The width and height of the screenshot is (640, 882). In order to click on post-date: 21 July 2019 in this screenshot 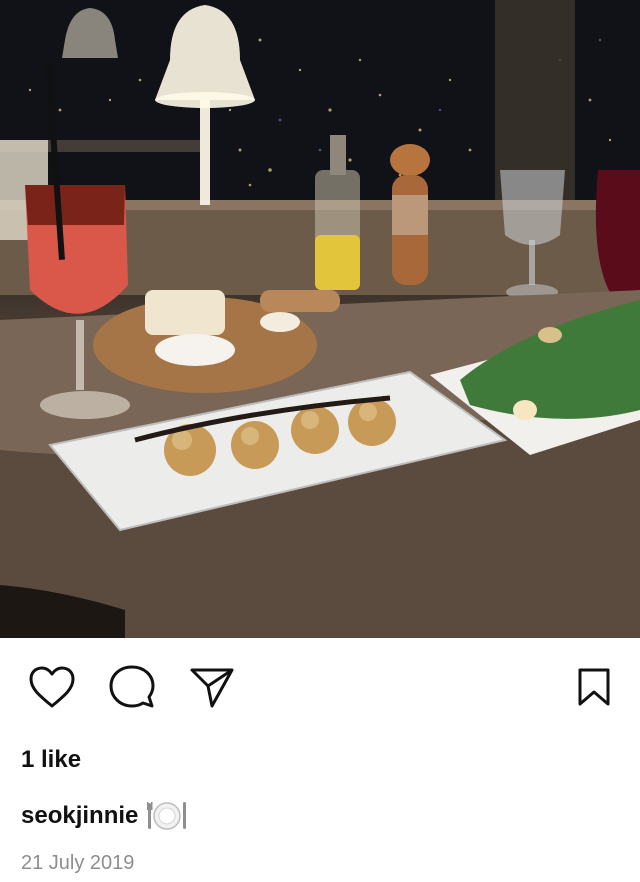, I will do `click(78, 863)`.